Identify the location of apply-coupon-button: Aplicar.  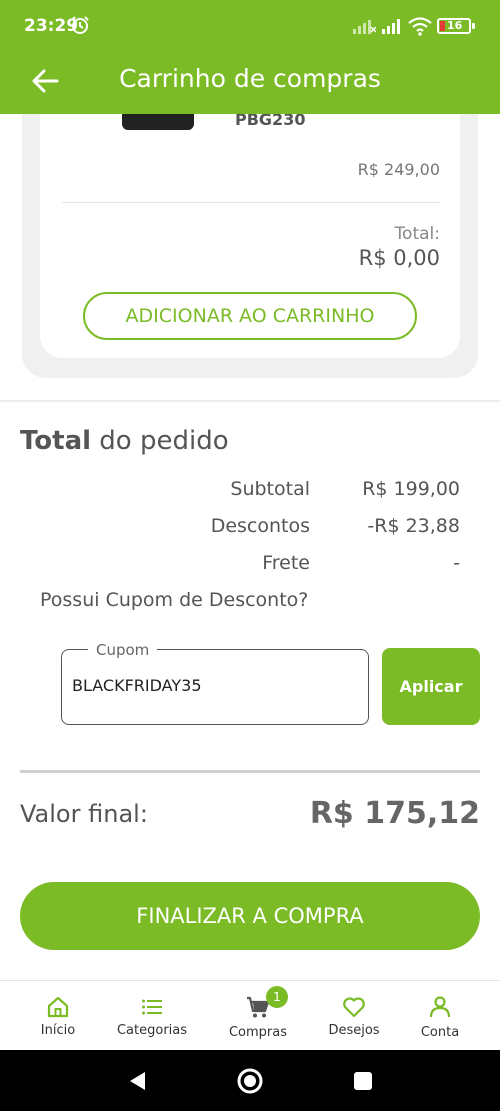
(431, 686).